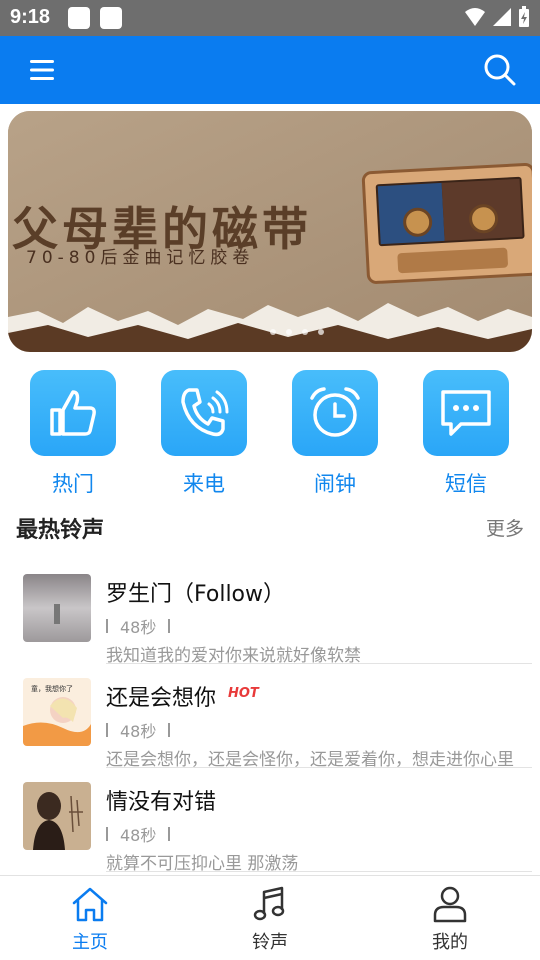  What do you see at coordinates (450, 904) in the screenshot?
I see `user-icon` at bounding box center [450, 904].